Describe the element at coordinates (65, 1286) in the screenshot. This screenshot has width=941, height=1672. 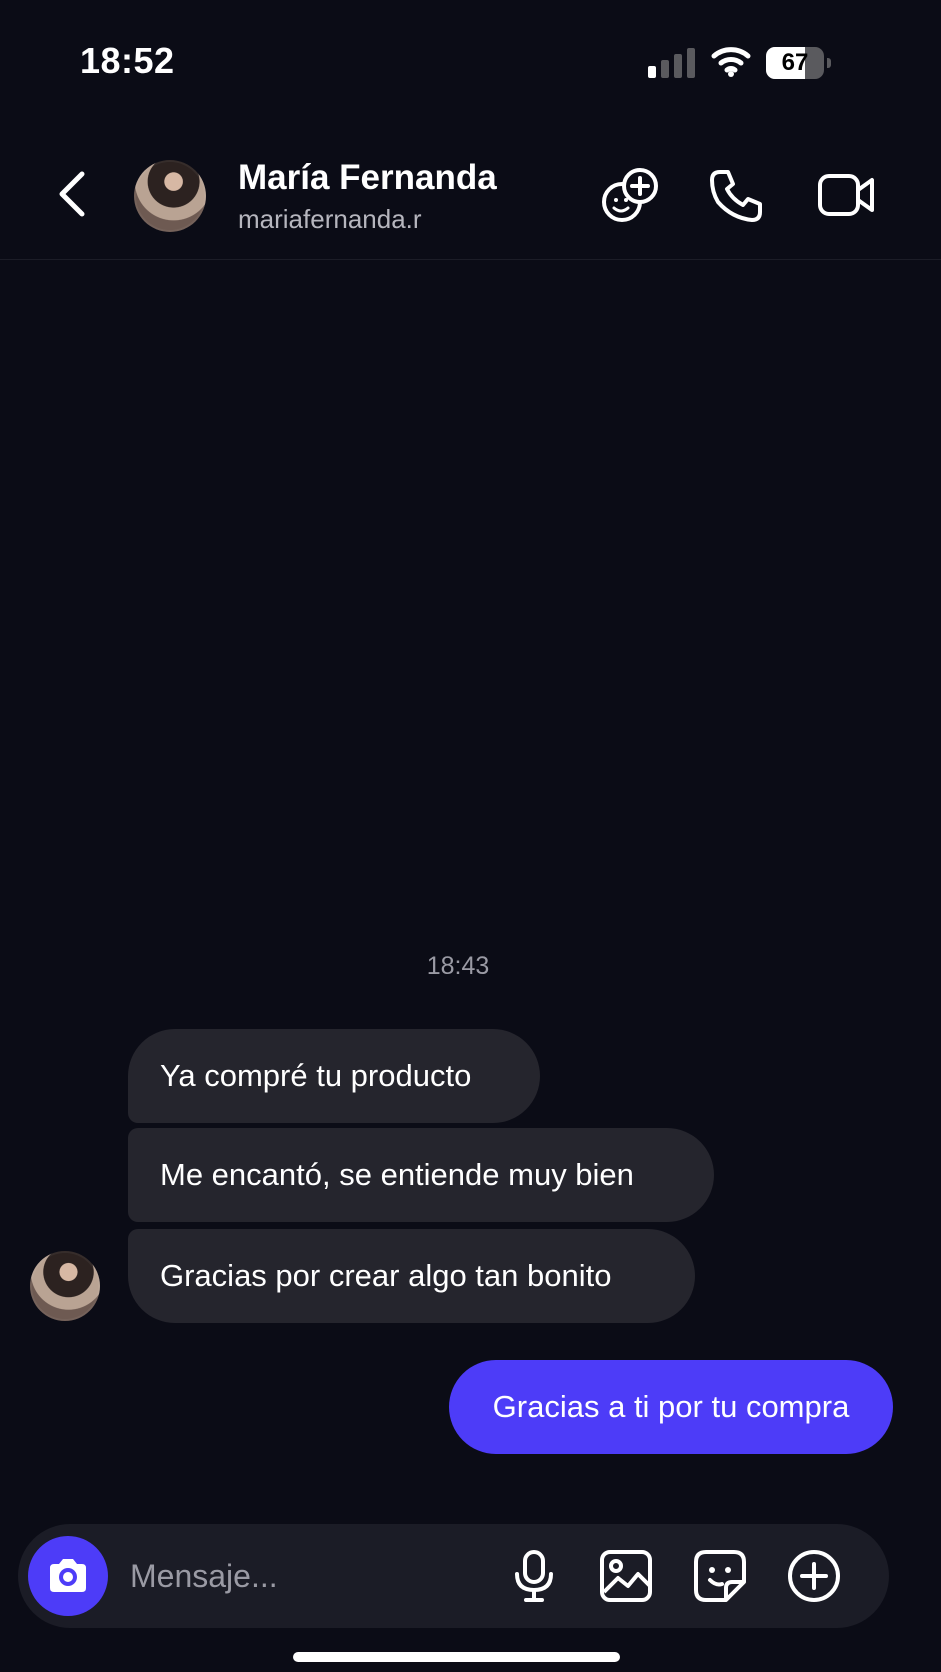
I see `sender-avatar` at that location.